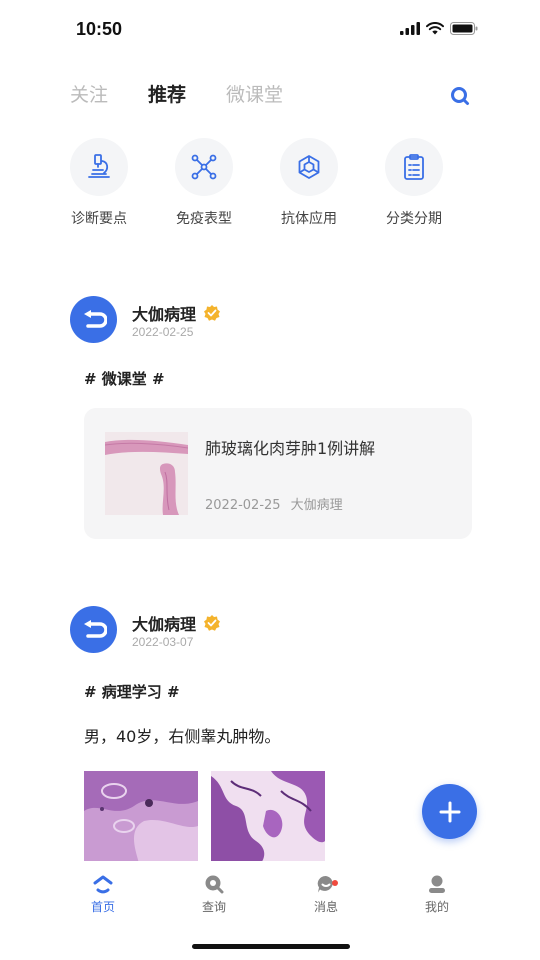  I want to click on post-topic: # 病理学习 #, so click(132, 691).